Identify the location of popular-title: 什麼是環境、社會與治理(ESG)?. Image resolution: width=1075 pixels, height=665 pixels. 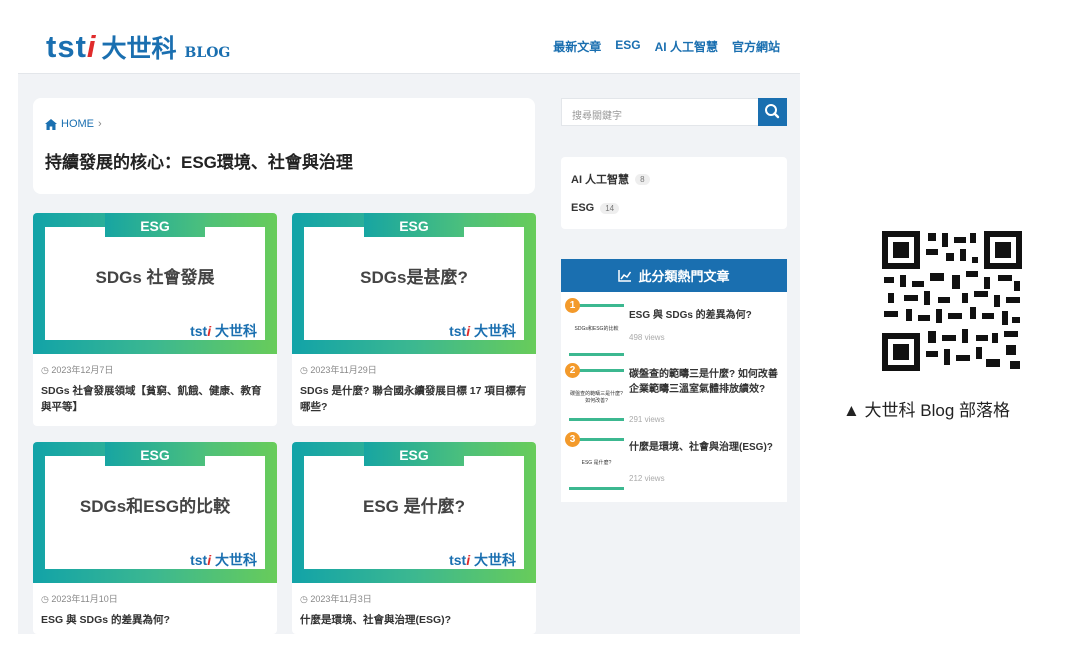
(706, 447).